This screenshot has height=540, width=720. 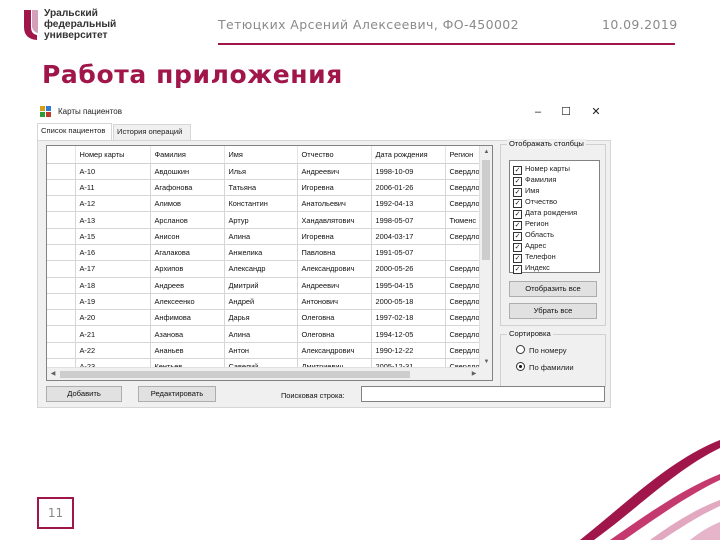 I want to click on table-cell: Алимов, so click(x=187, y=204).